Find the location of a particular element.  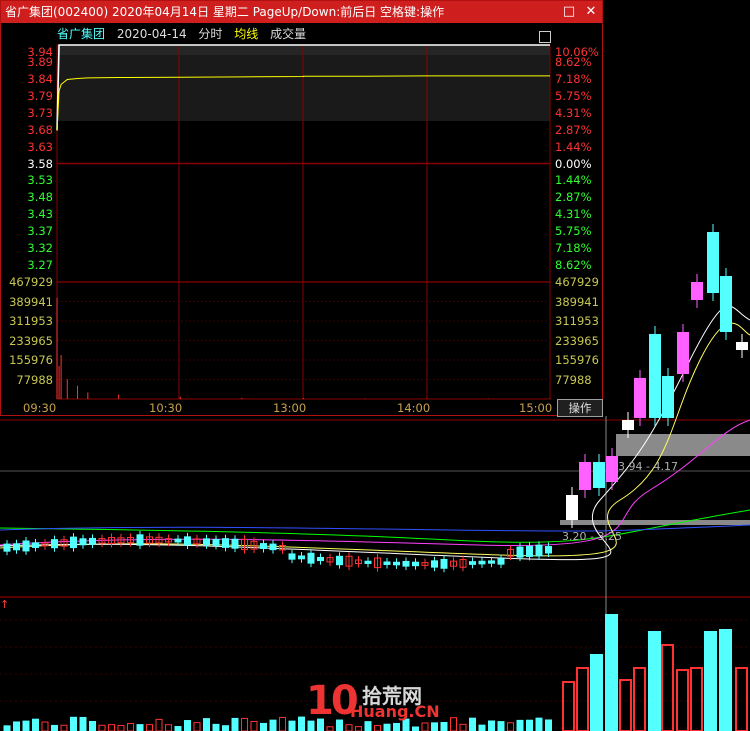

price-axis-label: 3.89 is located at coordinates (40, 61).